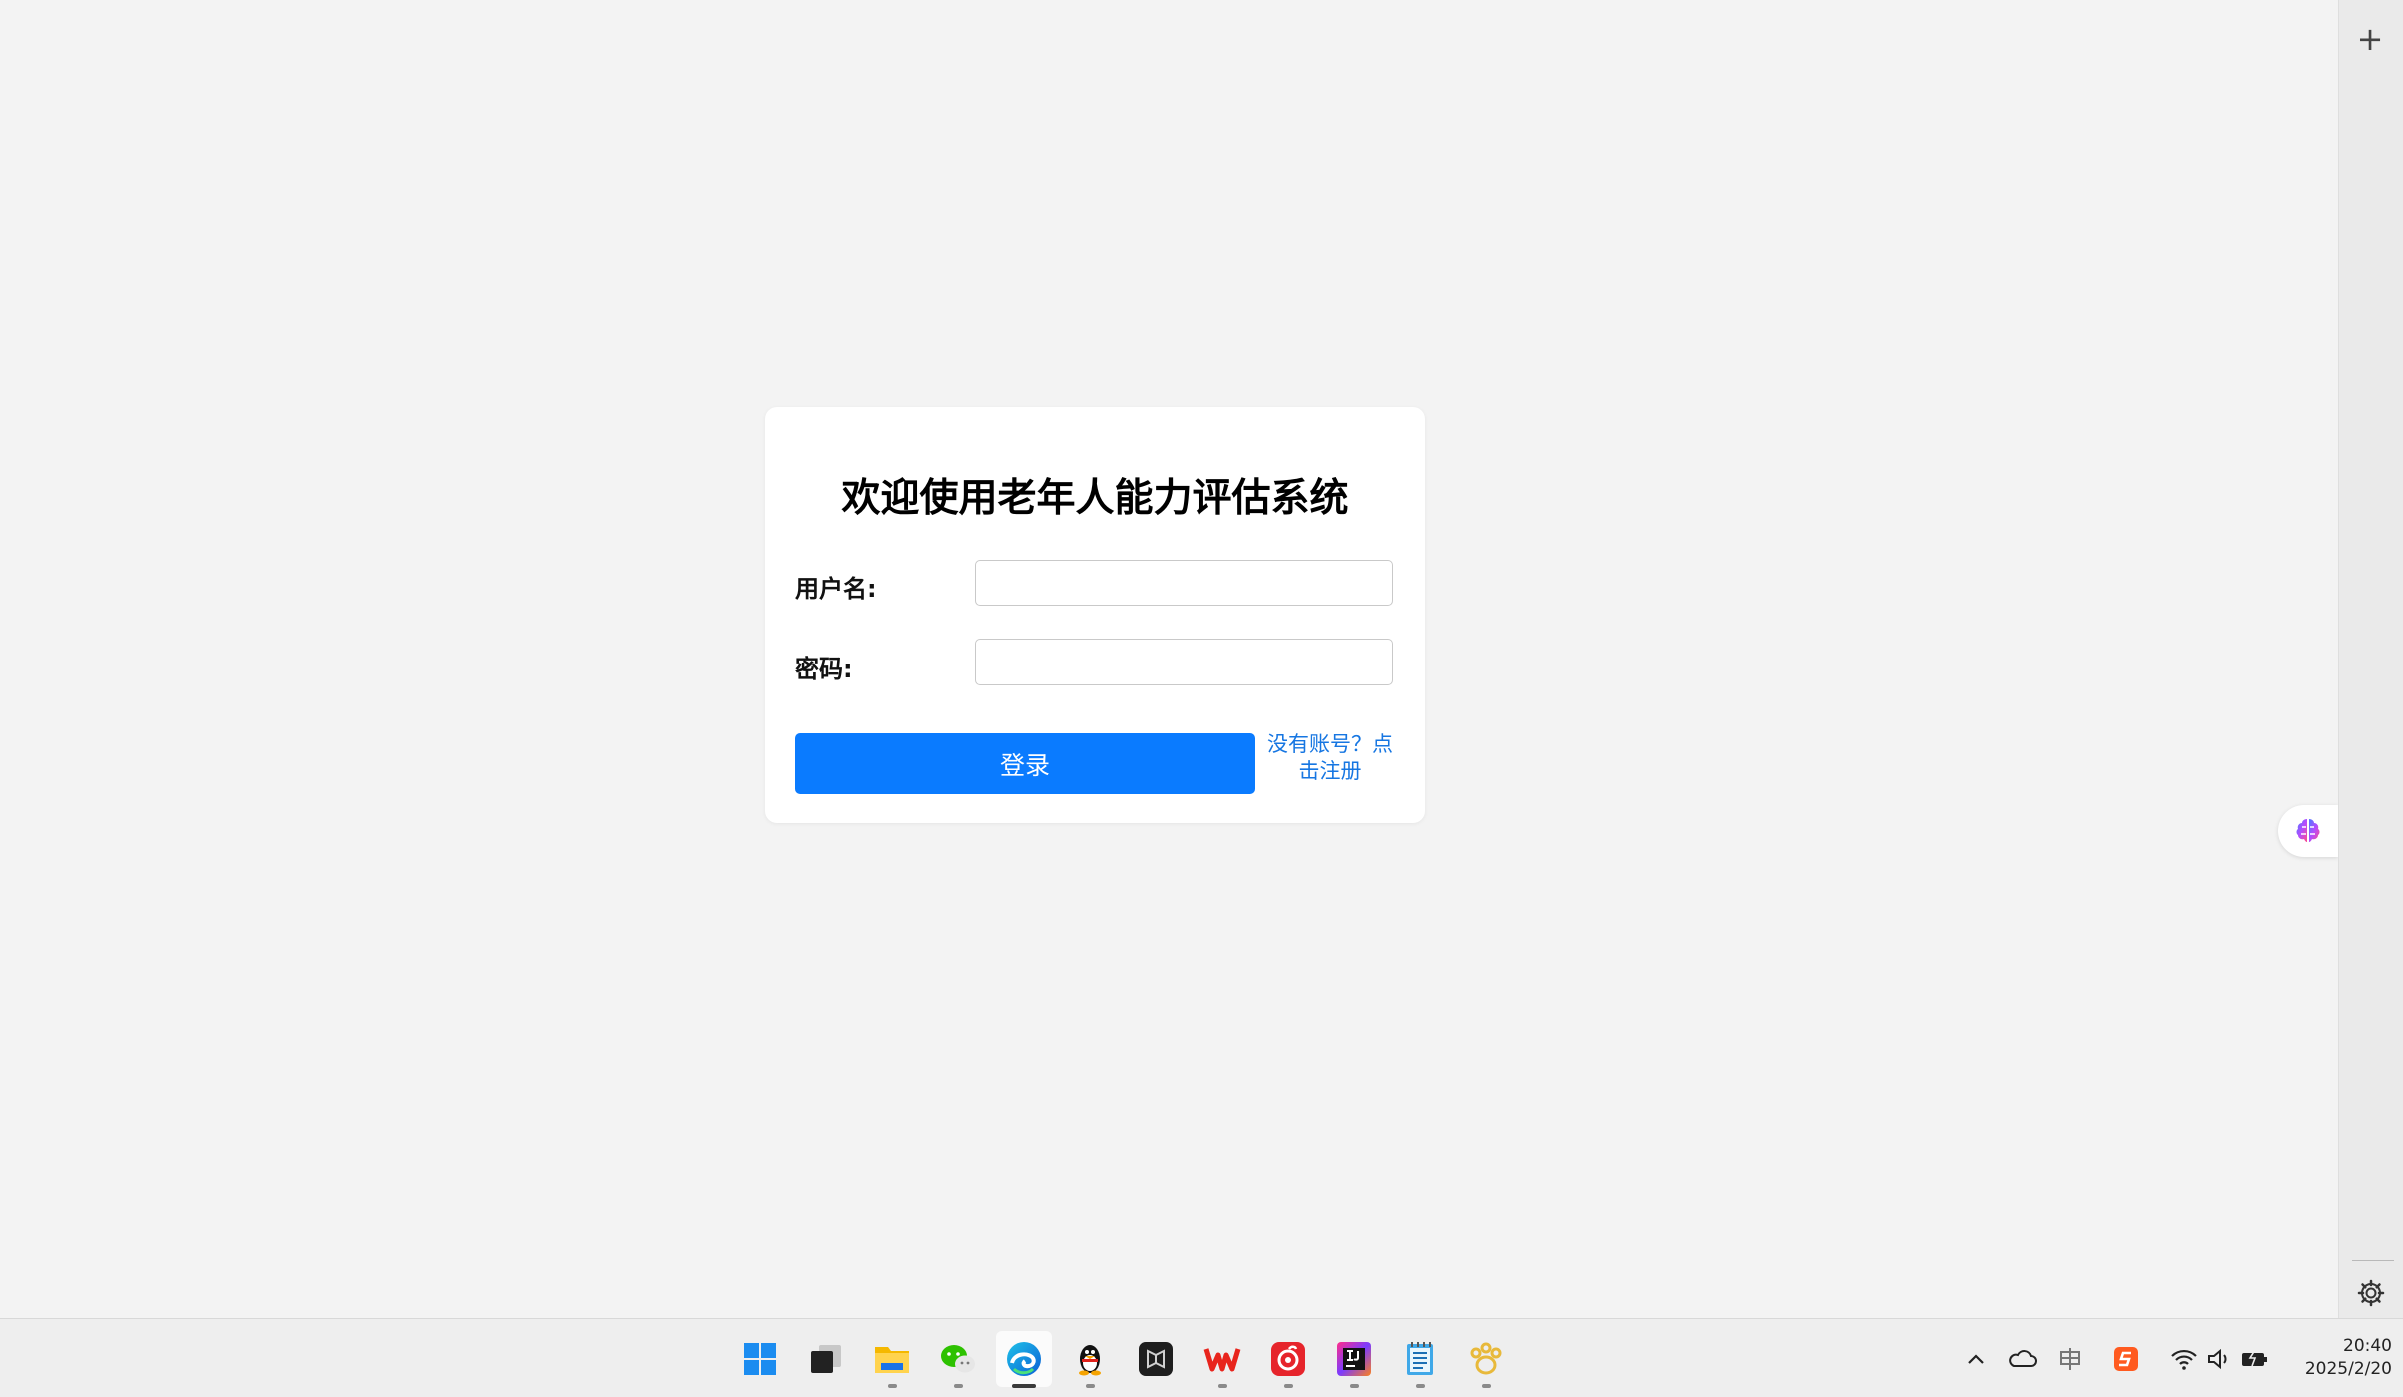  Describe the element at coordinates (1420, 1359) in the screenshot. I see `notepad-icon` at that location.